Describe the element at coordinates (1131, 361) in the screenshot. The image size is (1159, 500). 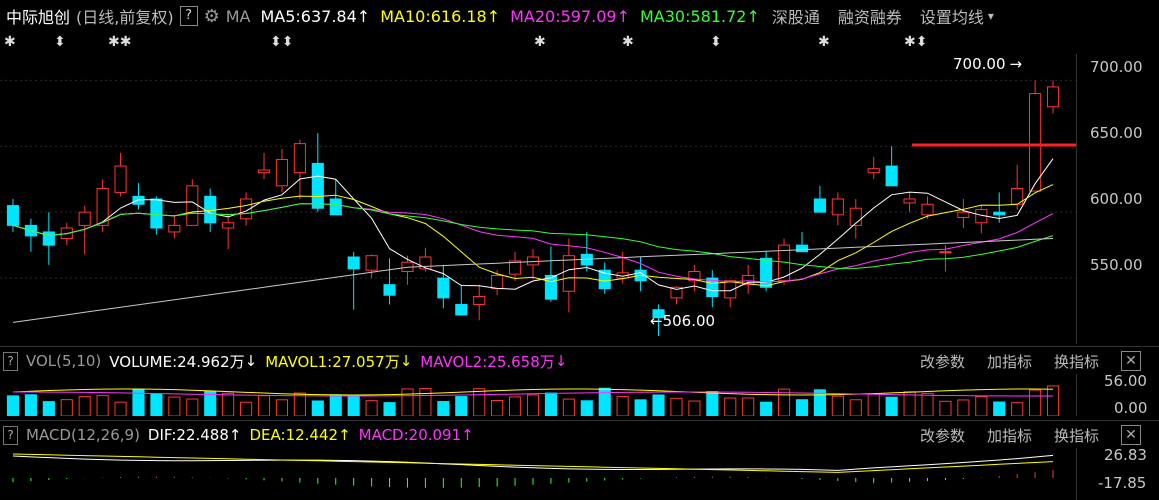
I see `vol-close-icon: ✕` at that location.